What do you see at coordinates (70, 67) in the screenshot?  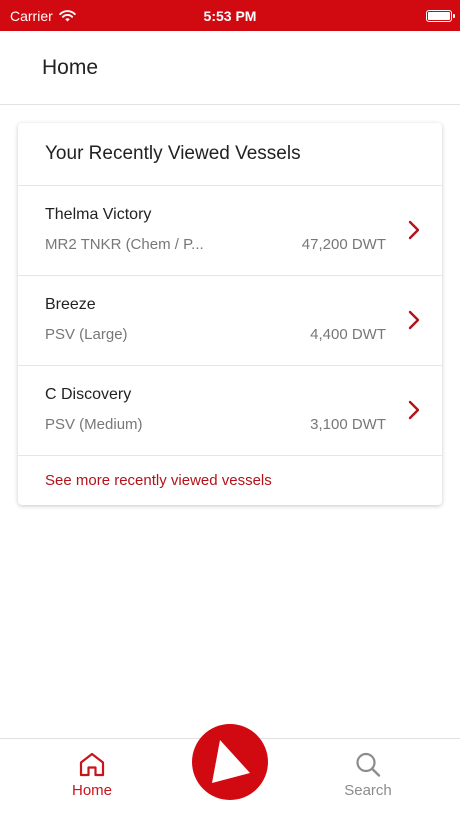 I see `page-title: Home` at bounding box center [70, 67].